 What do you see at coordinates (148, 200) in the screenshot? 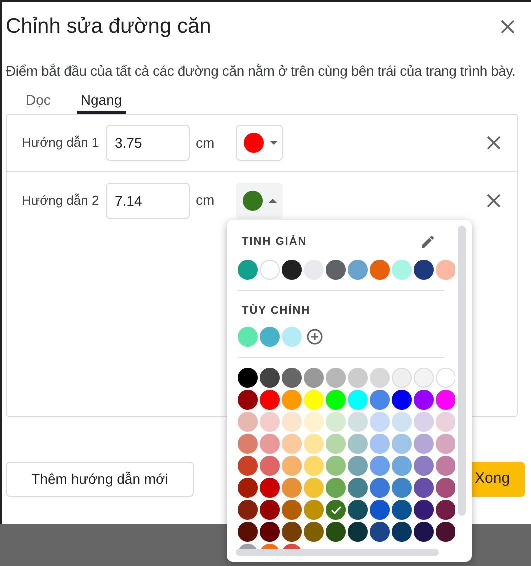
I see `position-input: 7.14` at bounding box center [148, 200].